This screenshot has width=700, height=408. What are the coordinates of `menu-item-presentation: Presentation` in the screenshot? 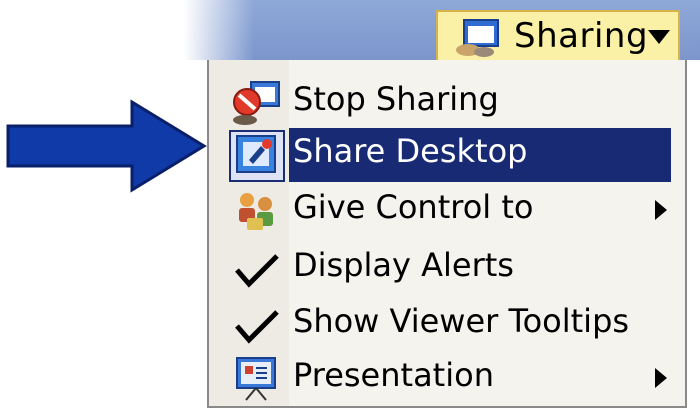 It's located at (447, 378).